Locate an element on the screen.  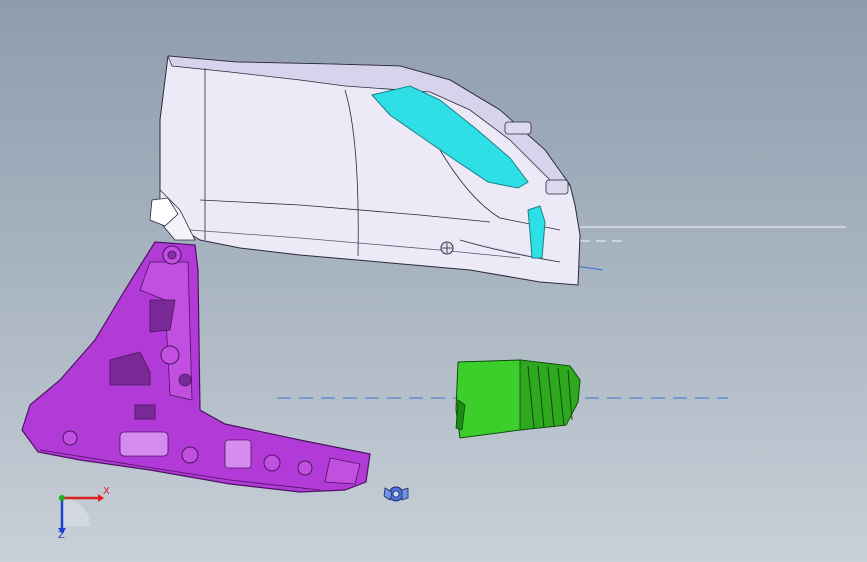
fastener-clip is located at coordinates (396, 494).